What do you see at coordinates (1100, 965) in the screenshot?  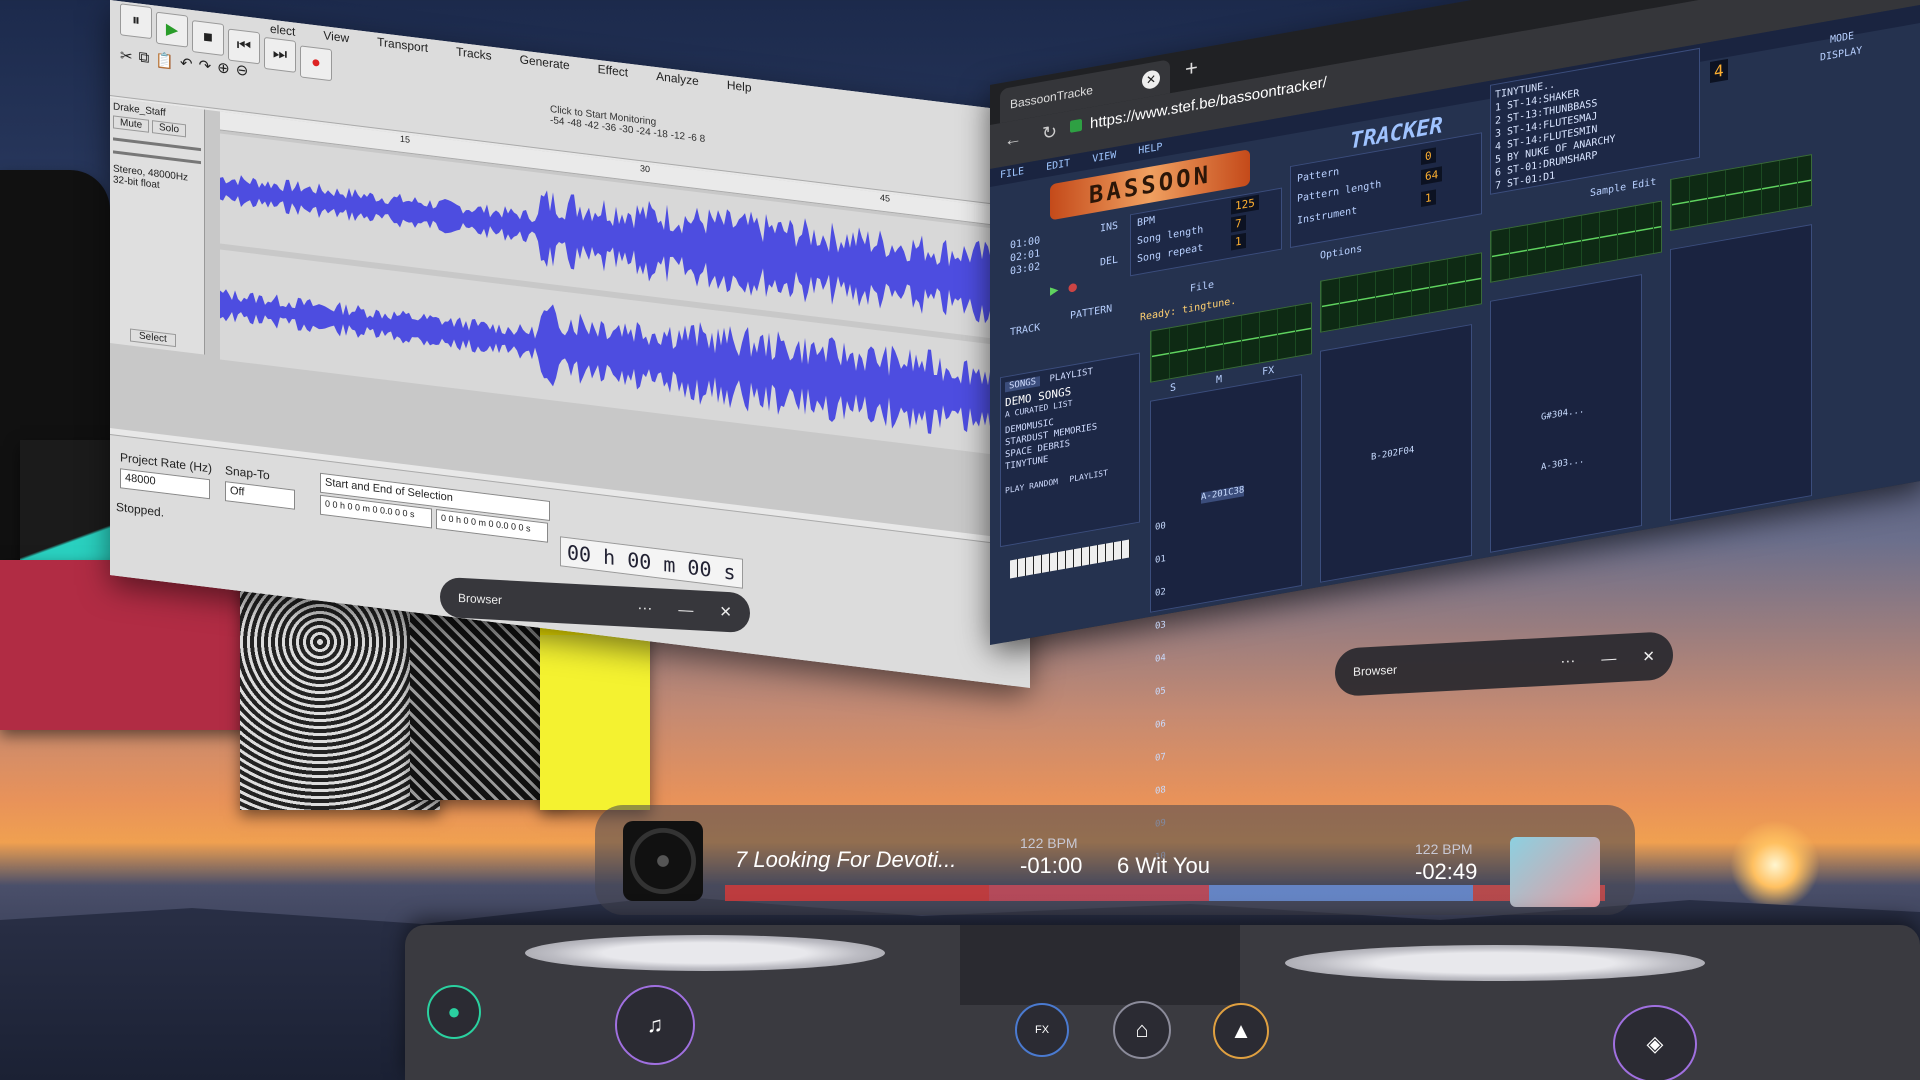 I see `mixer` at bounding box center [1100, 965].